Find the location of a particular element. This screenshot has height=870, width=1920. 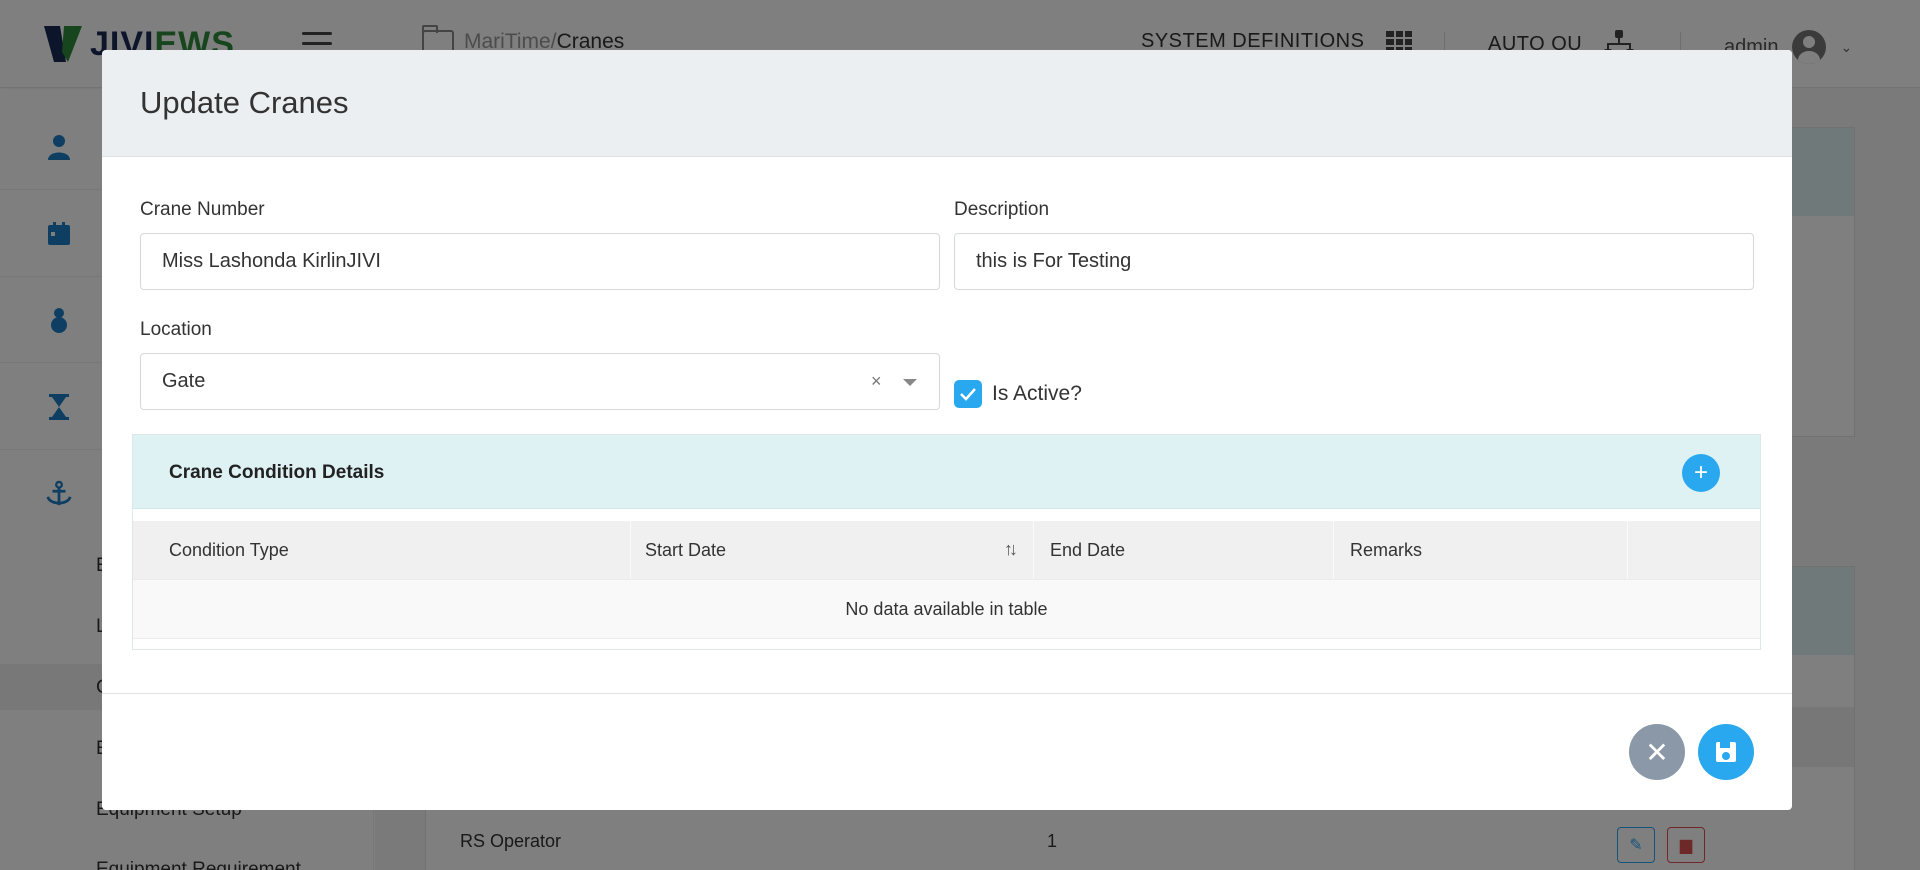

column-label: Start Date is located at coordinates (686, 549).